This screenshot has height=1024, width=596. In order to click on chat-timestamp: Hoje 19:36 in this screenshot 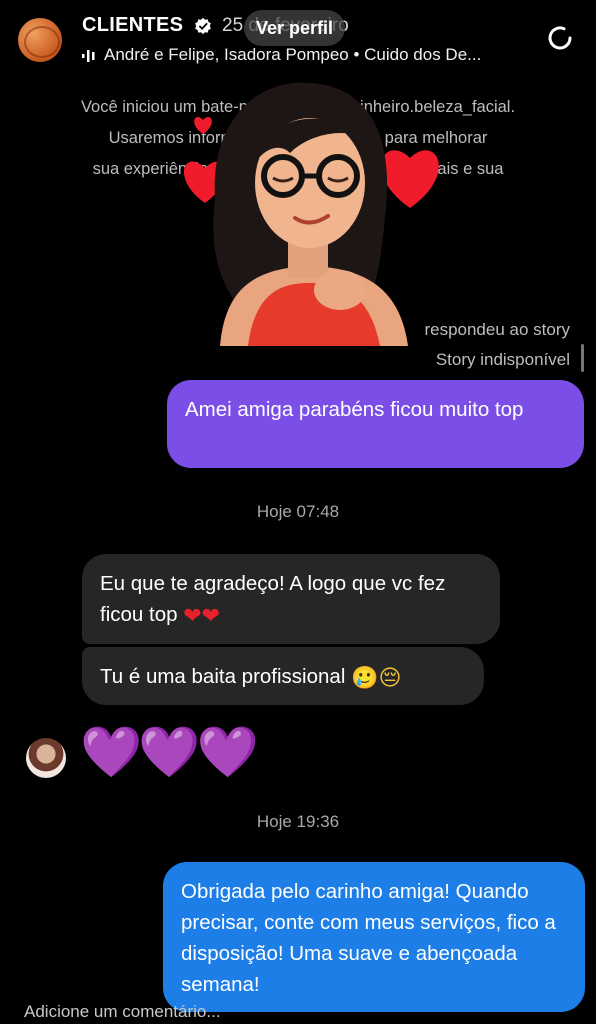, I will do `click(298, 821)`.